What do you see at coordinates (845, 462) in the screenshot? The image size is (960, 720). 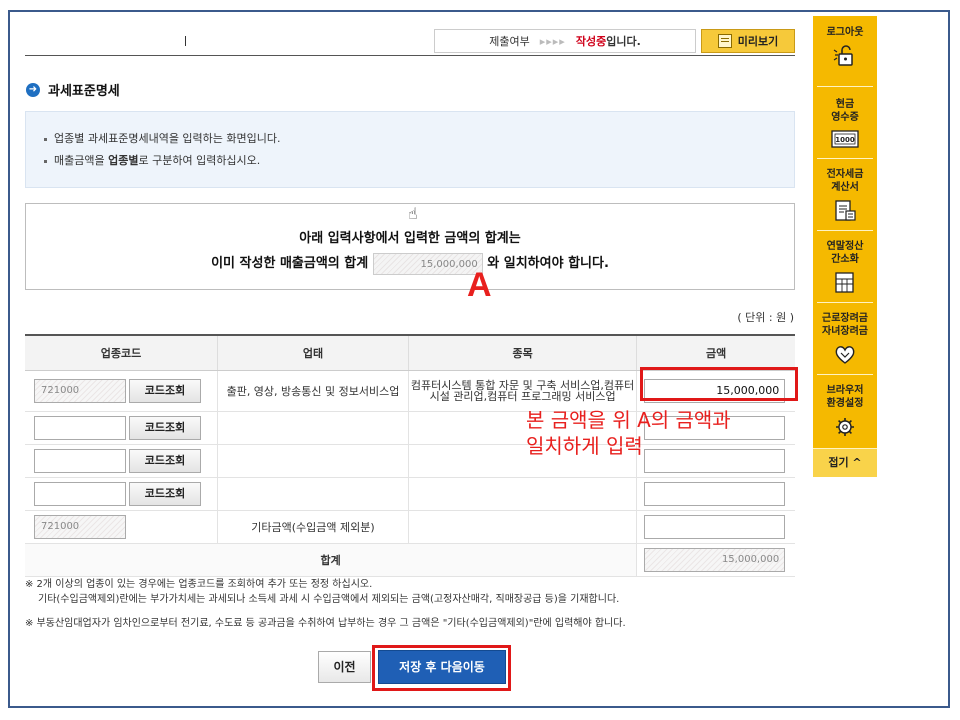 I see `collapse-button: 접기 ^` at bounding box center [845, 462].